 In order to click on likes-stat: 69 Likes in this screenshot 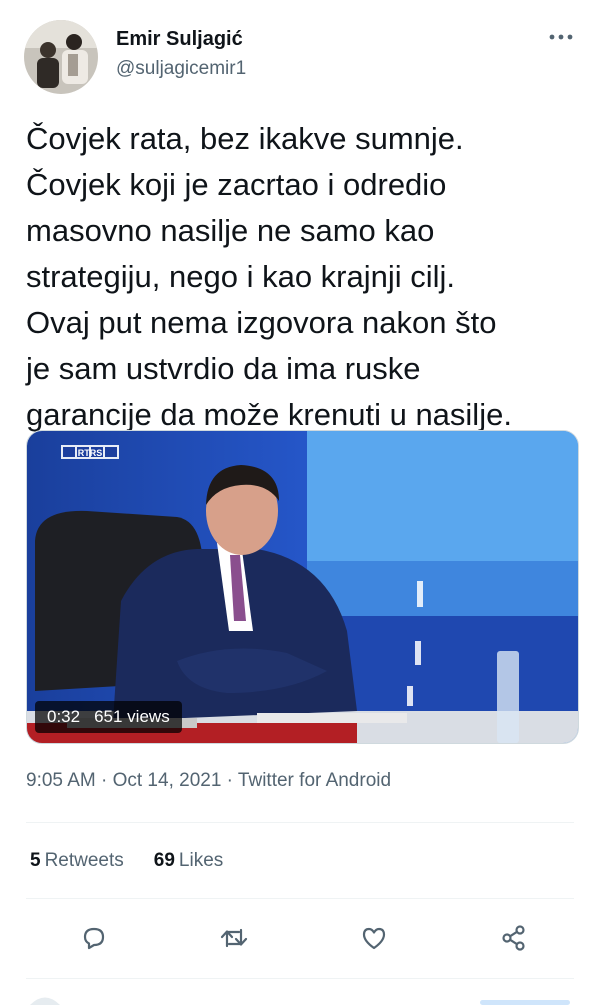, I will do `click(189, 861)`.